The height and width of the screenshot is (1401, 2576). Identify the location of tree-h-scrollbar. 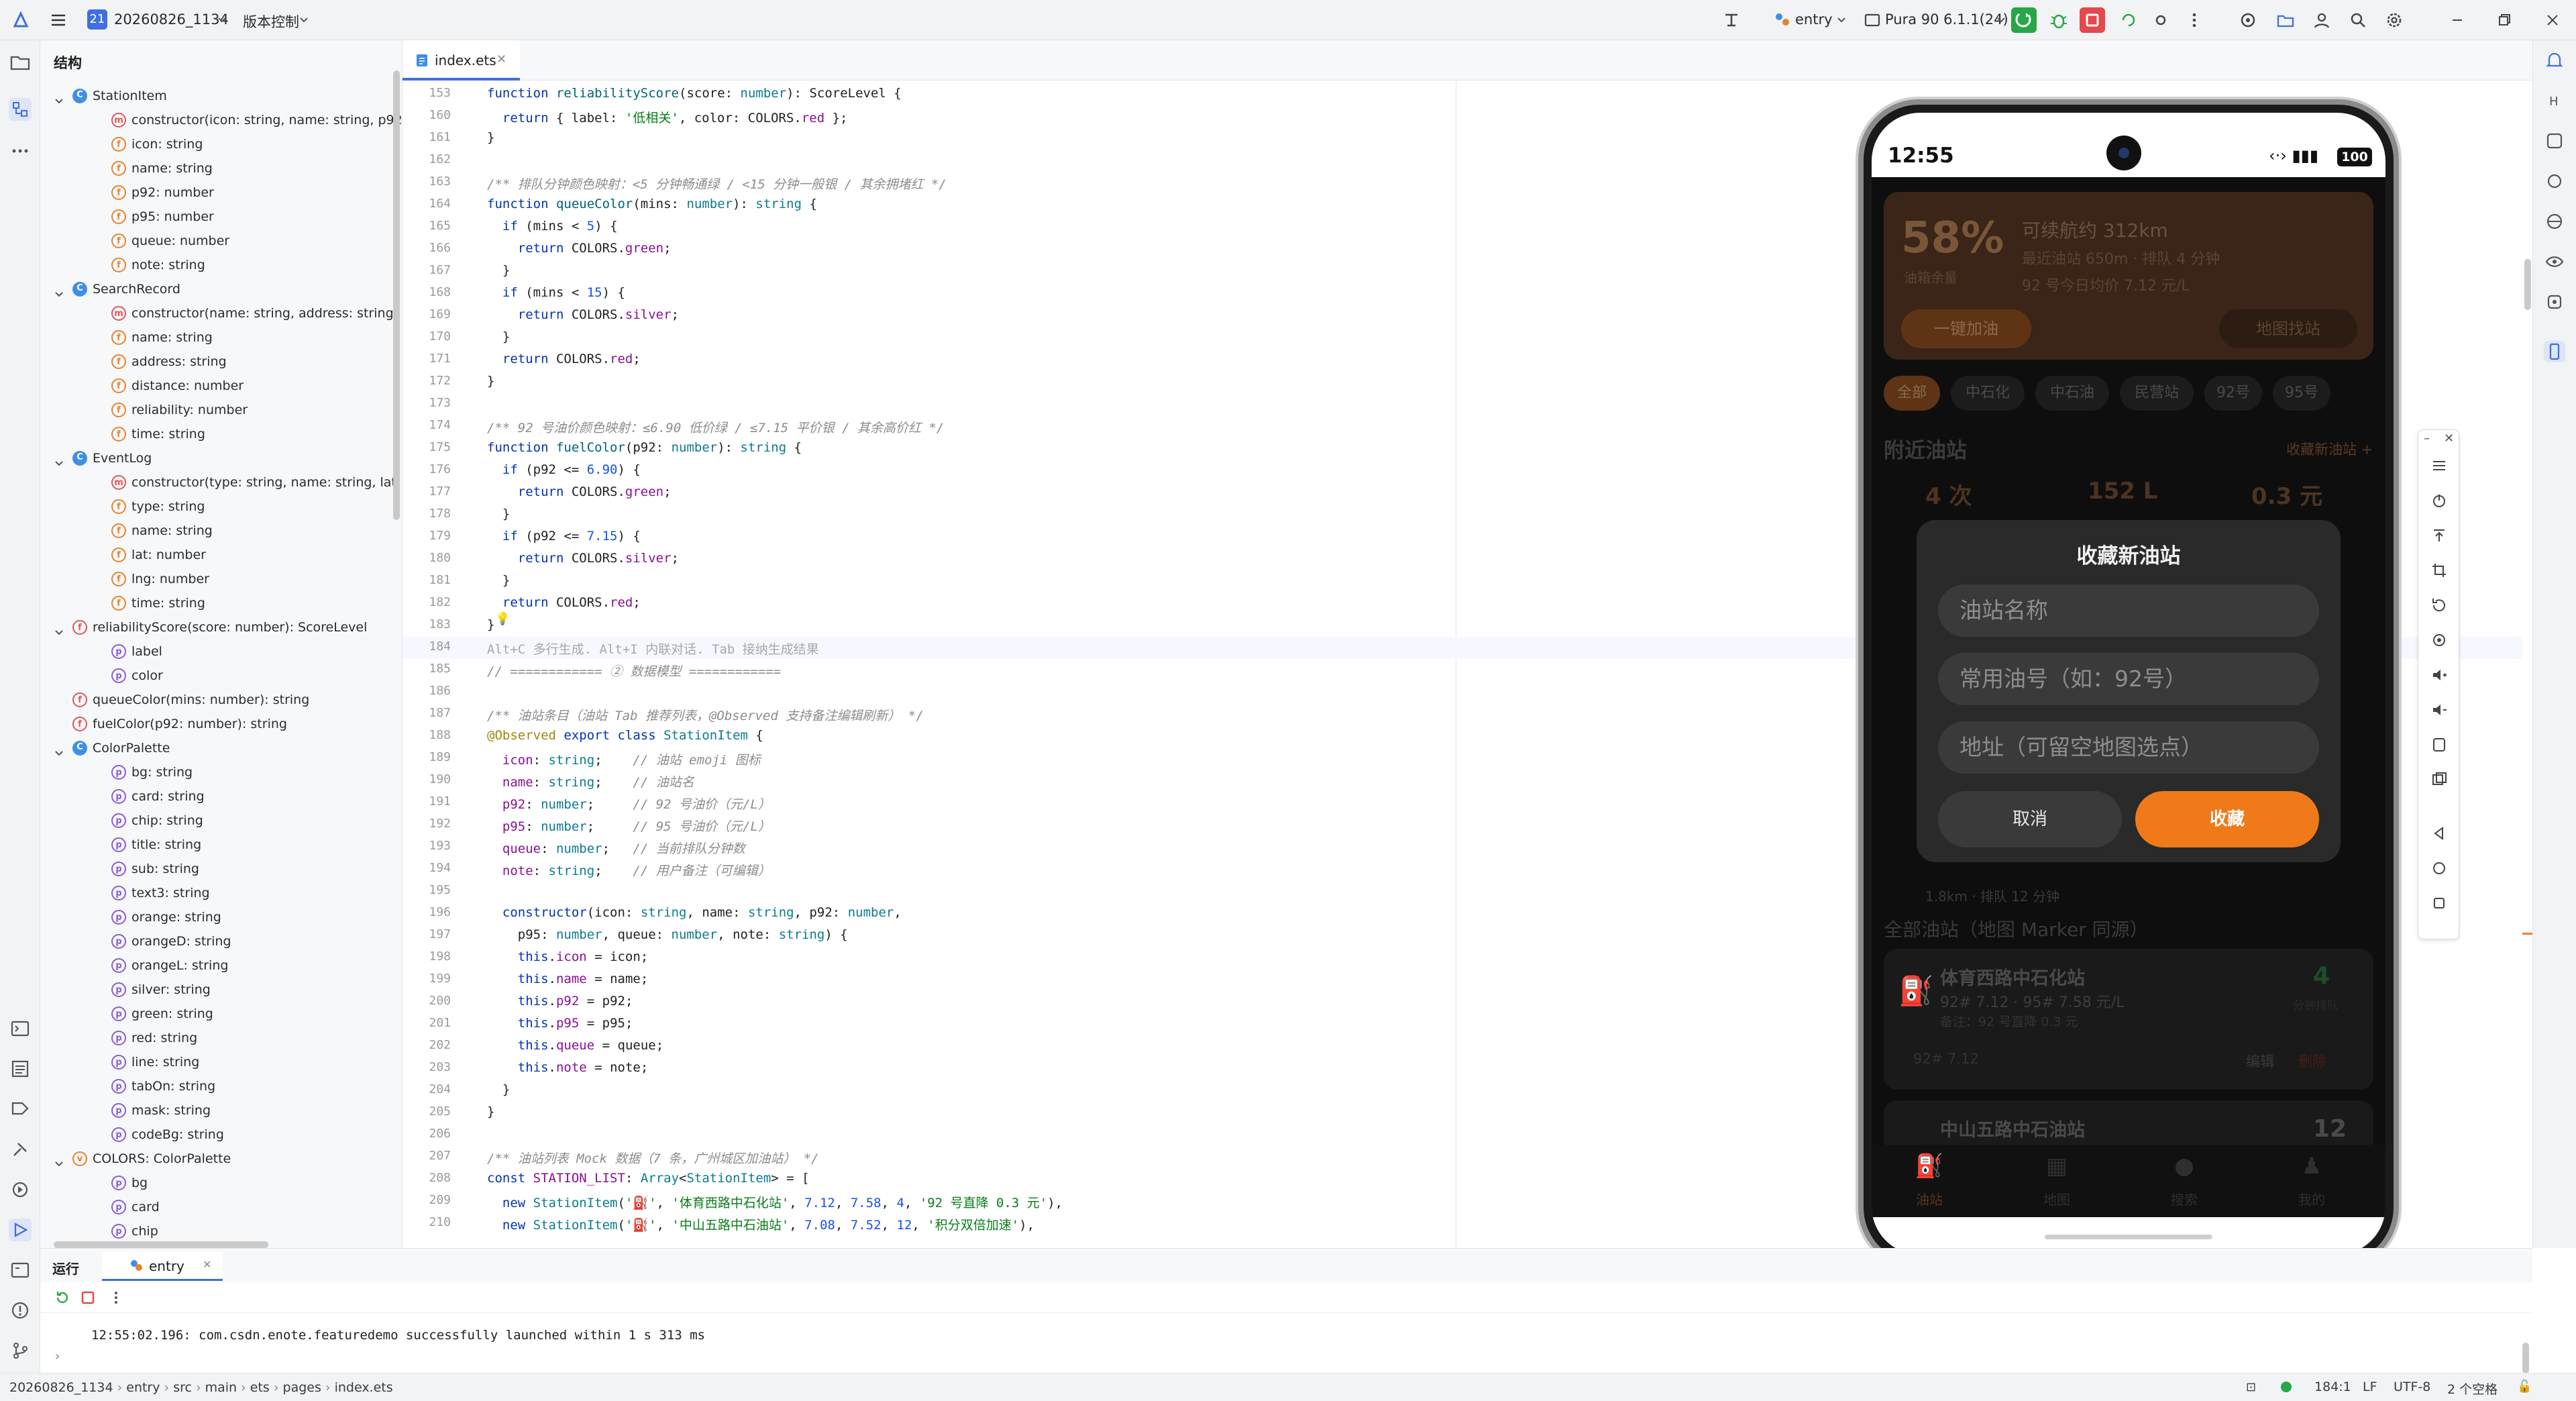
(161, 1244).